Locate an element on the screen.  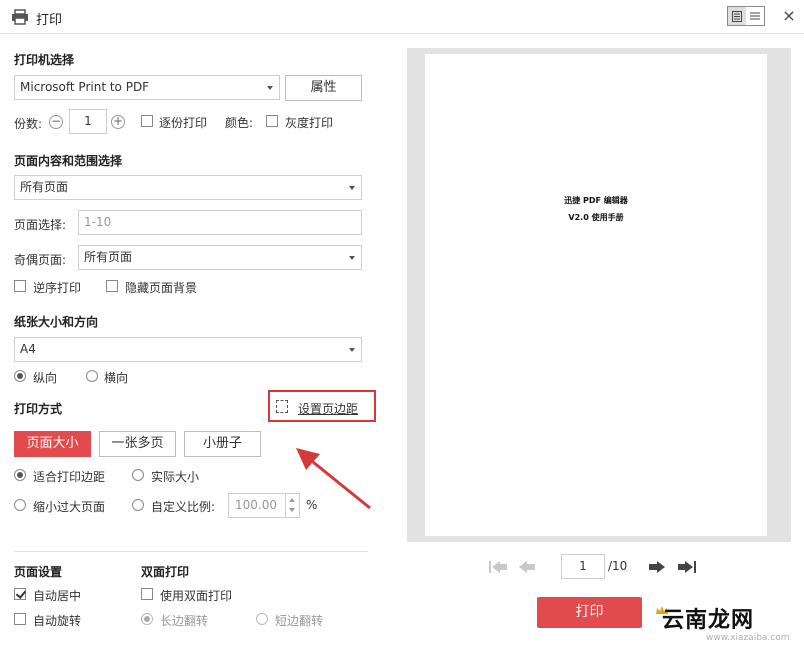
auto-center-checkbox is located at coordinates (20, 594).